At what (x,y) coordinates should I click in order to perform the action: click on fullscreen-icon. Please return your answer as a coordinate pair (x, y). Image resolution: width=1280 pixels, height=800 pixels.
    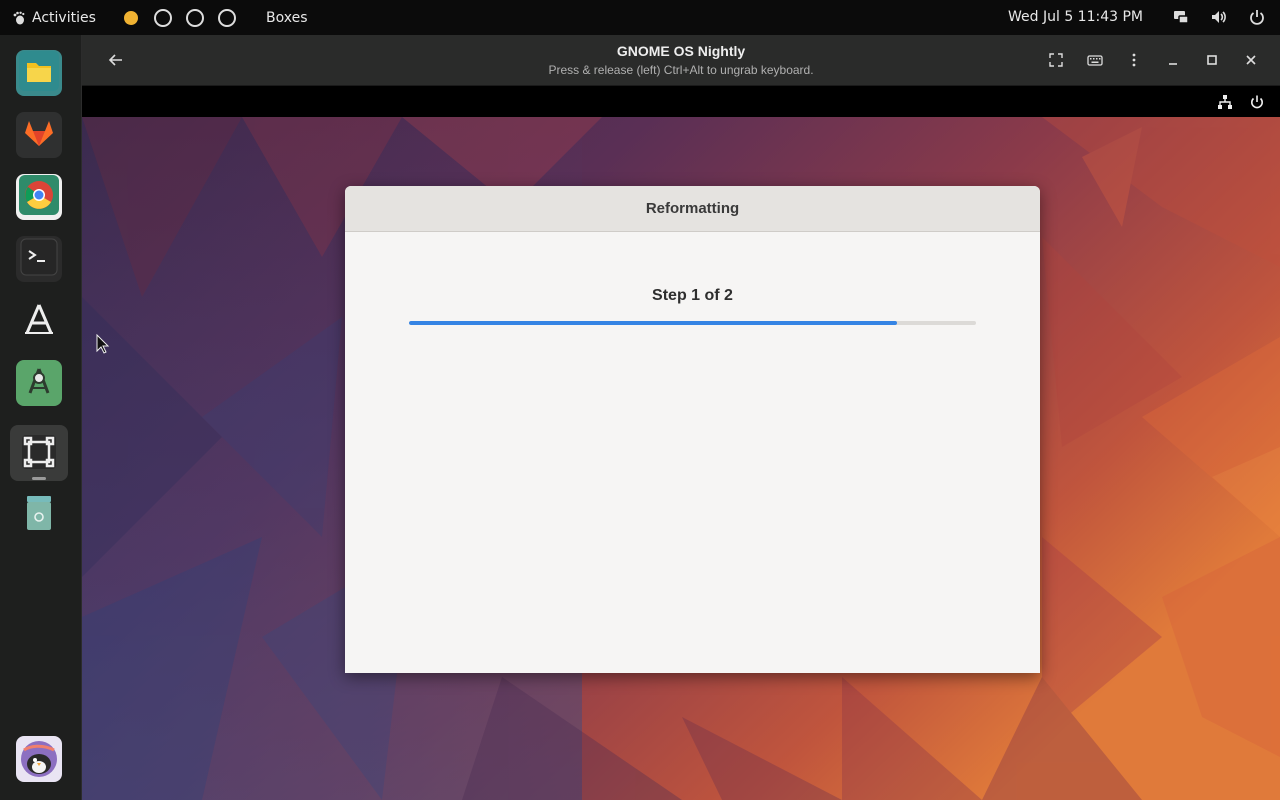
    Looking at the image, I should click on (1056, 60).